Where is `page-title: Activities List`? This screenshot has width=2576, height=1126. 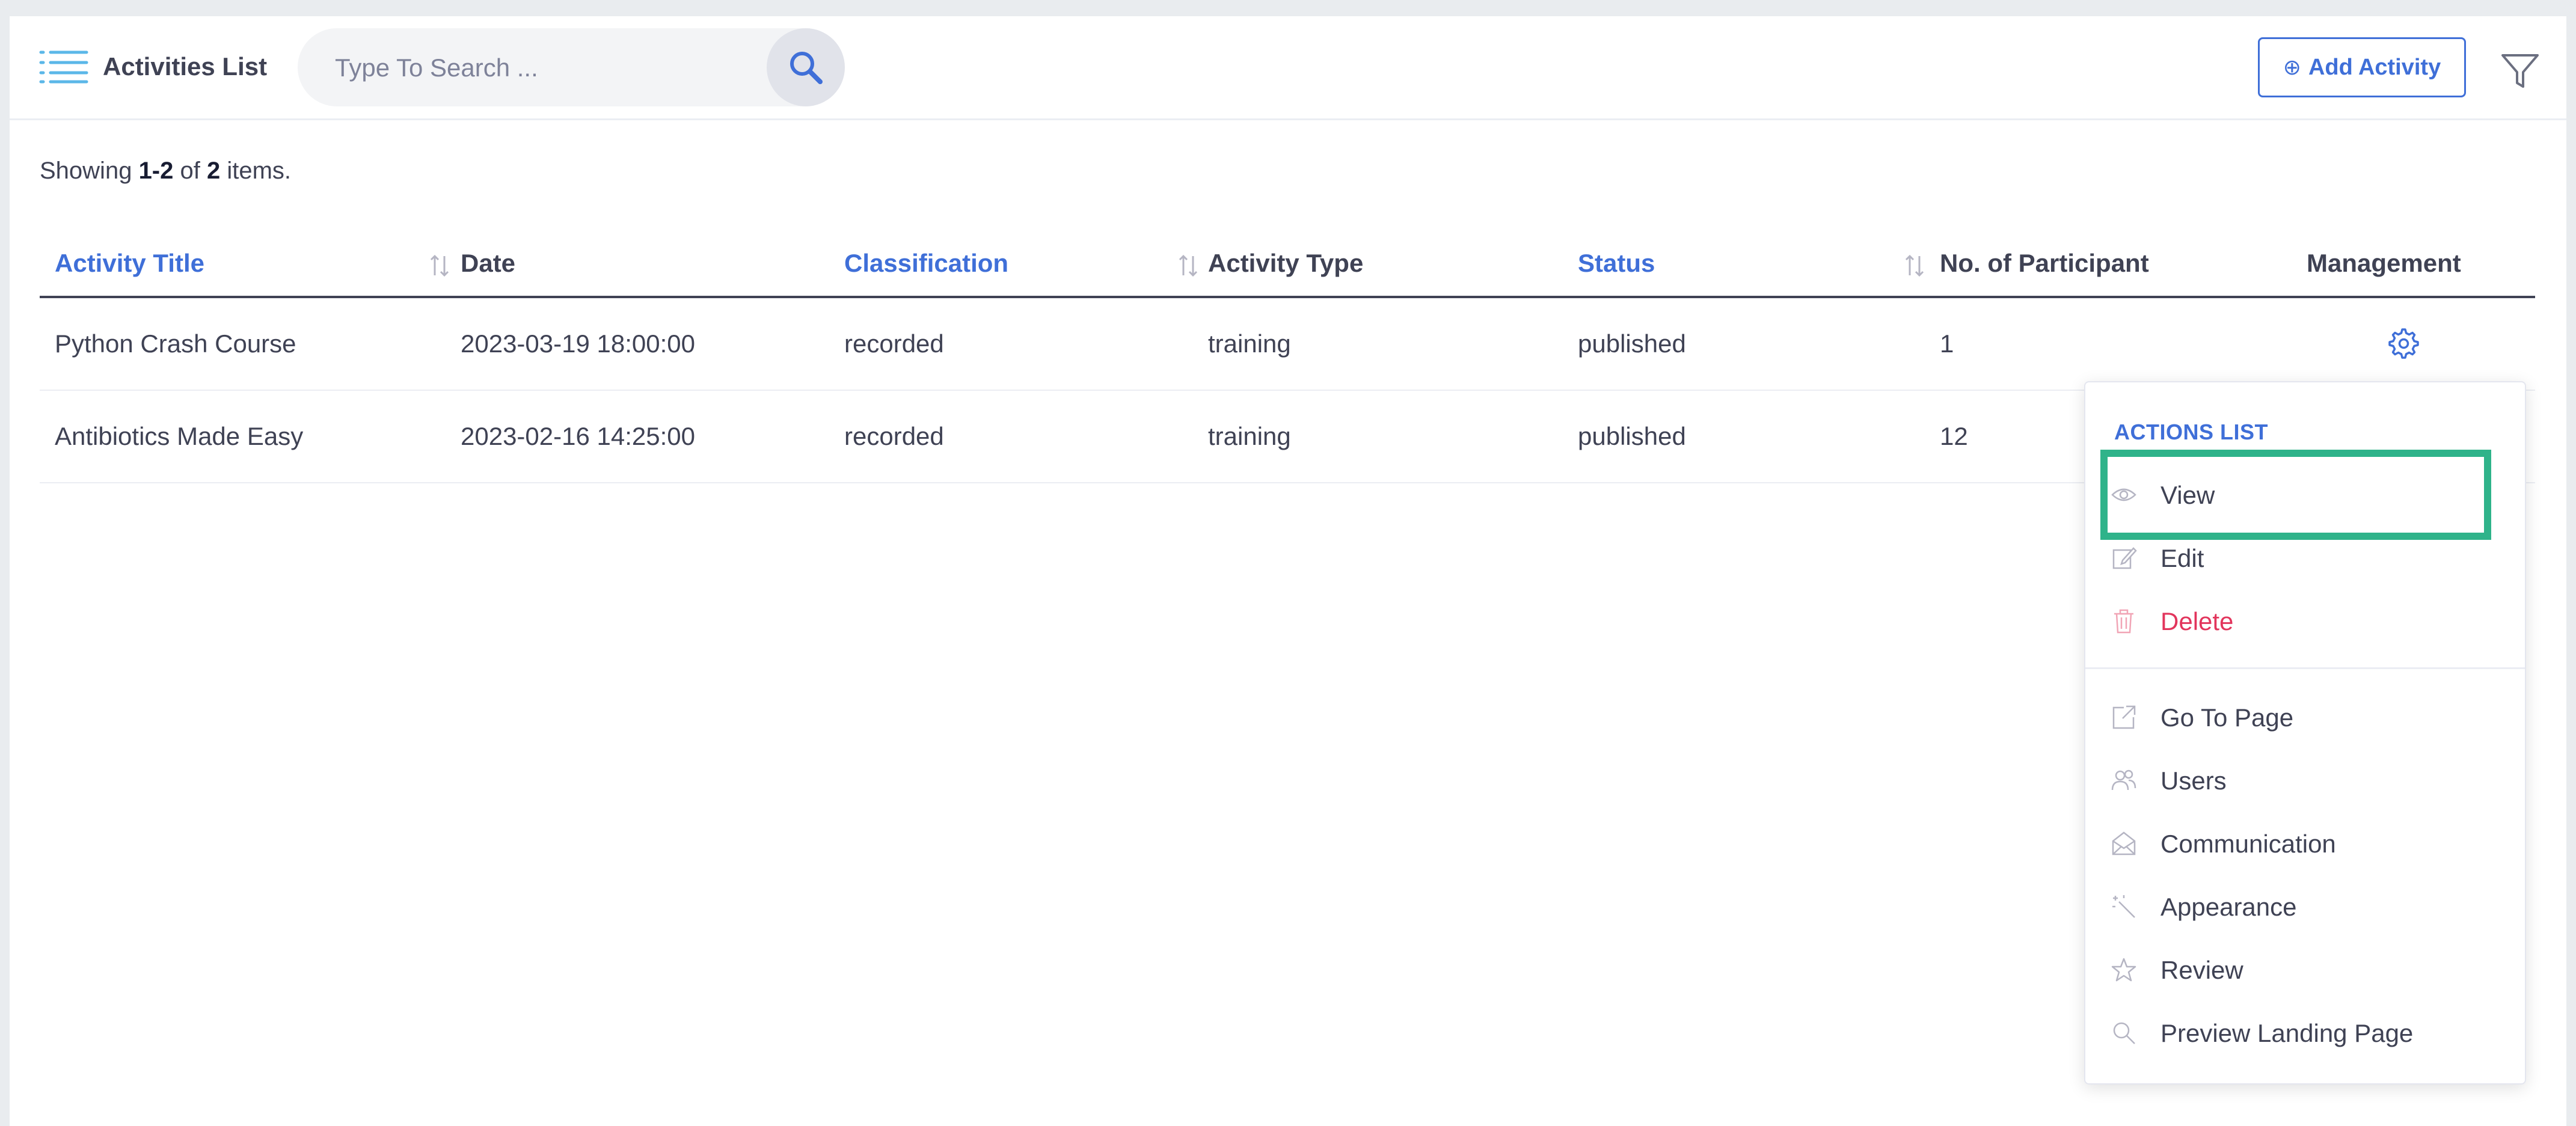
page-title: Activities List is located at coordinates (185, 66).